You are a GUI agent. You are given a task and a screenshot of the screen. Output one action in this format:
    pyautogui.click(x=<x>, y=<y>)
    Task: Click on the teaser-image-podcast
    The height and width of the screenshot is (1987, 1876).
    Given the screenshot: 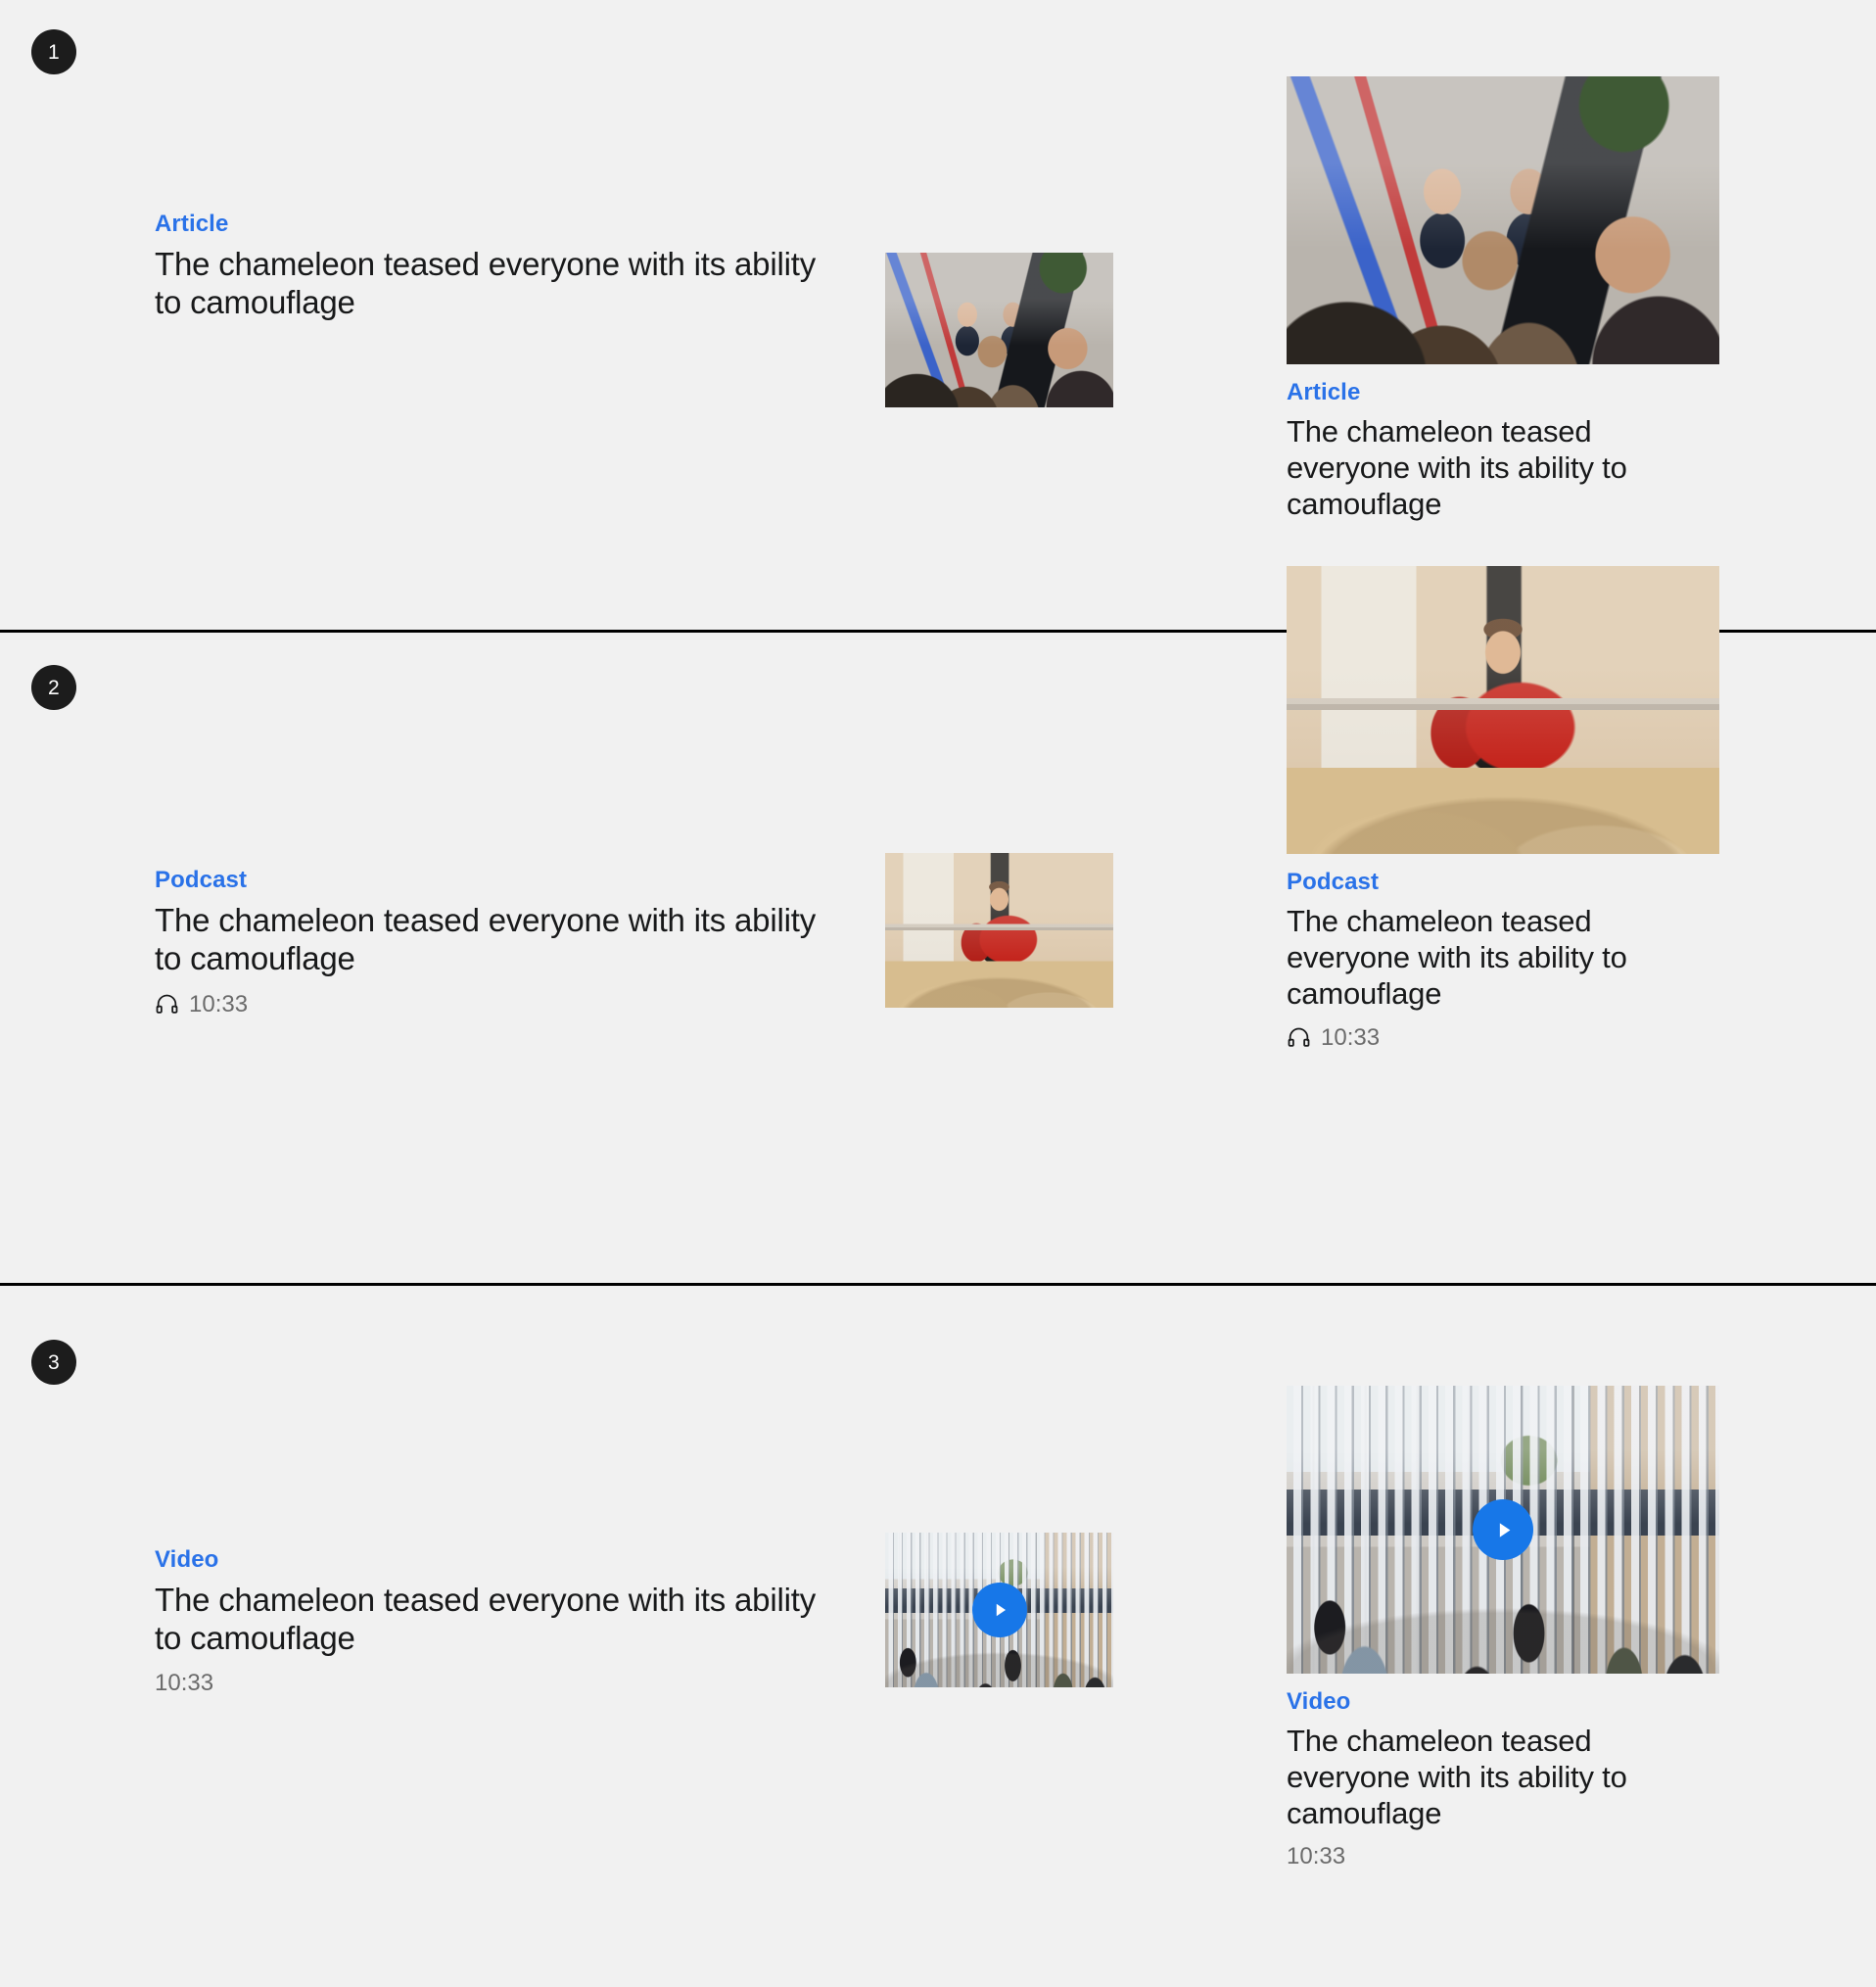 What is the action you would take?
    pyautogui.click(x=1503, y=710)
    